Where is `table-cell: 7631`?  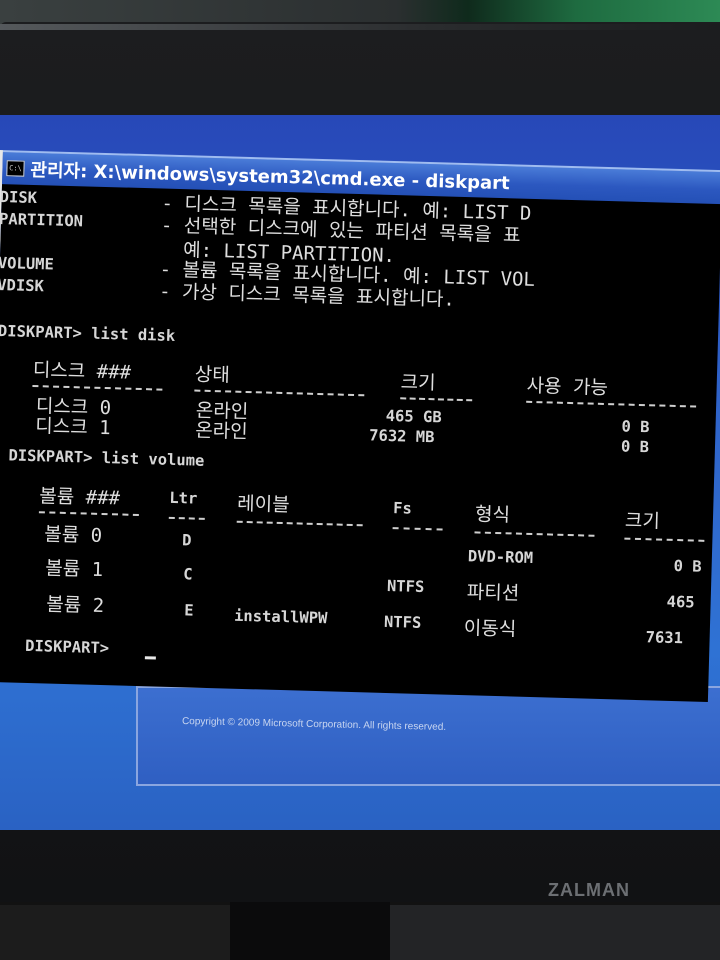 table-cell: 7631 is located at coordinates (664, 638).